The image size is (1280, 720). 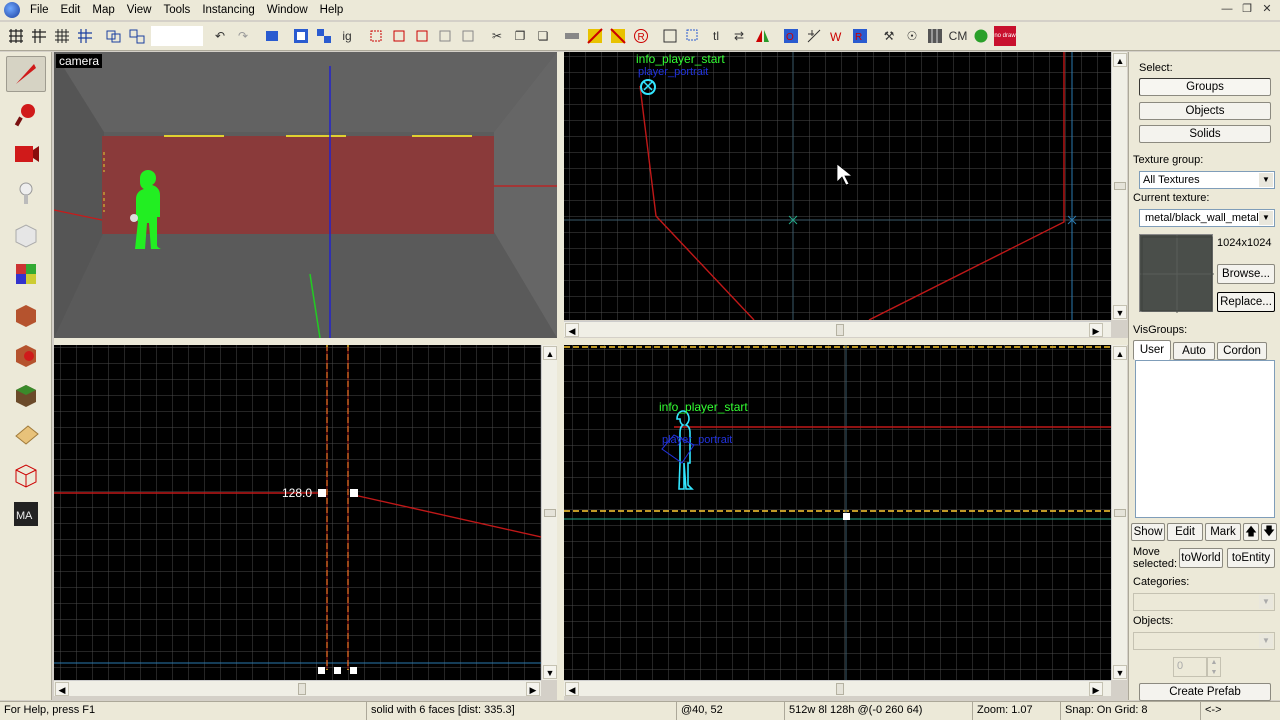 What do you see at coordinates (1005, 36) in the screenshot?
I see `nodraw-icon: no draw` at bounding box center [1005, 36].